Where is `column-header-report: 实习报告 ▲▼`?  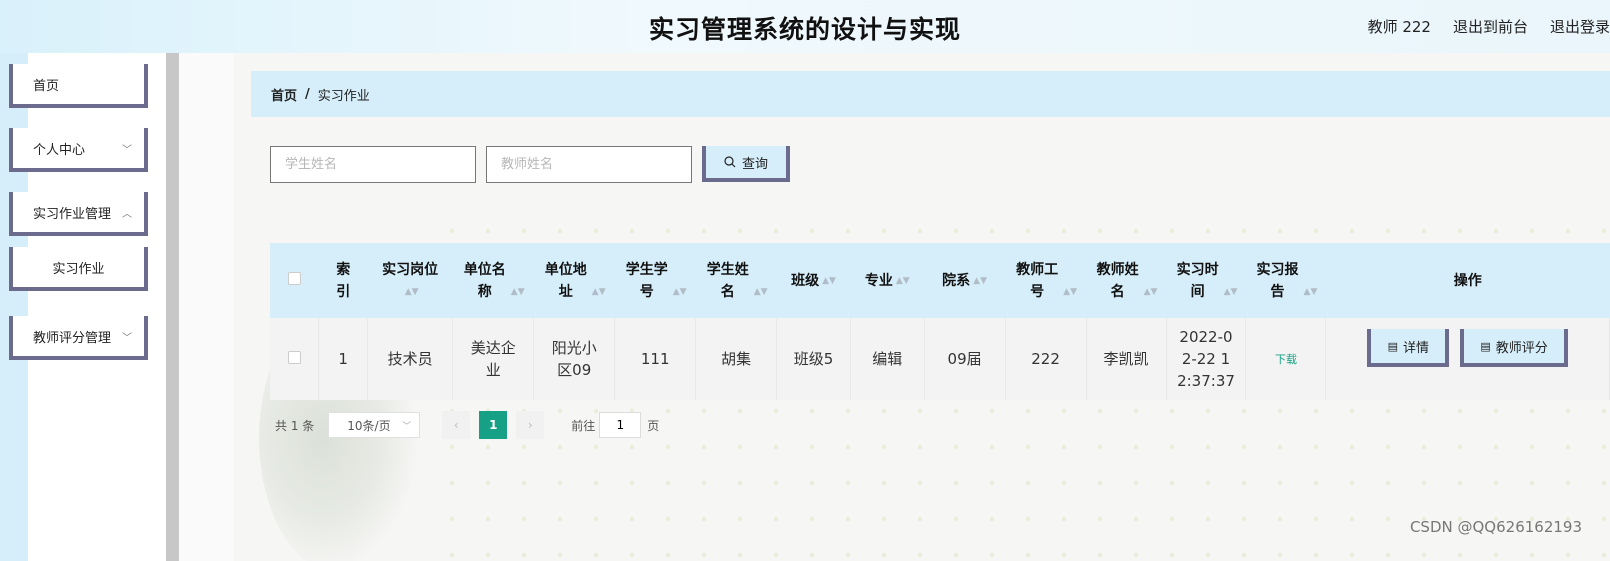 column-header-report: 实习报告 ▲▼ is located at coordinates (1286, 280).